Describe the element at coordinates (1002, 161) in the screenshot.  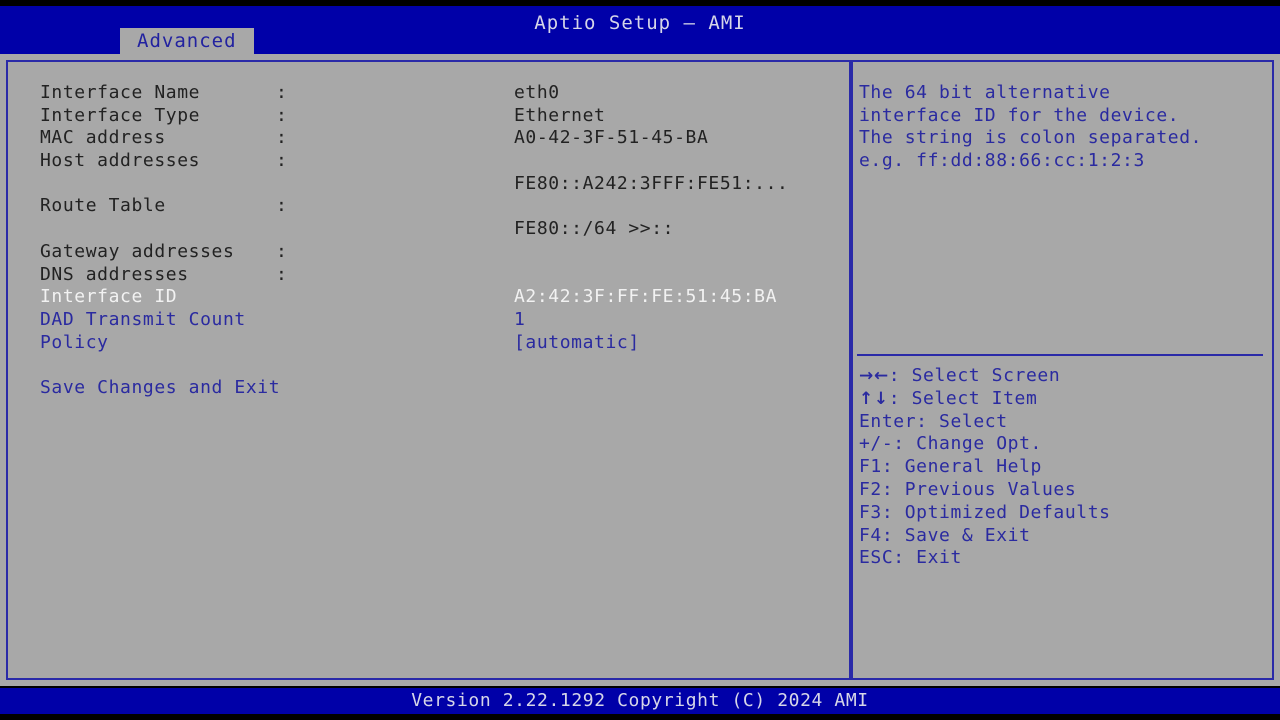
I see `help-line: e.g. ff:dd:88:66:cc:1:2:3` at that location.